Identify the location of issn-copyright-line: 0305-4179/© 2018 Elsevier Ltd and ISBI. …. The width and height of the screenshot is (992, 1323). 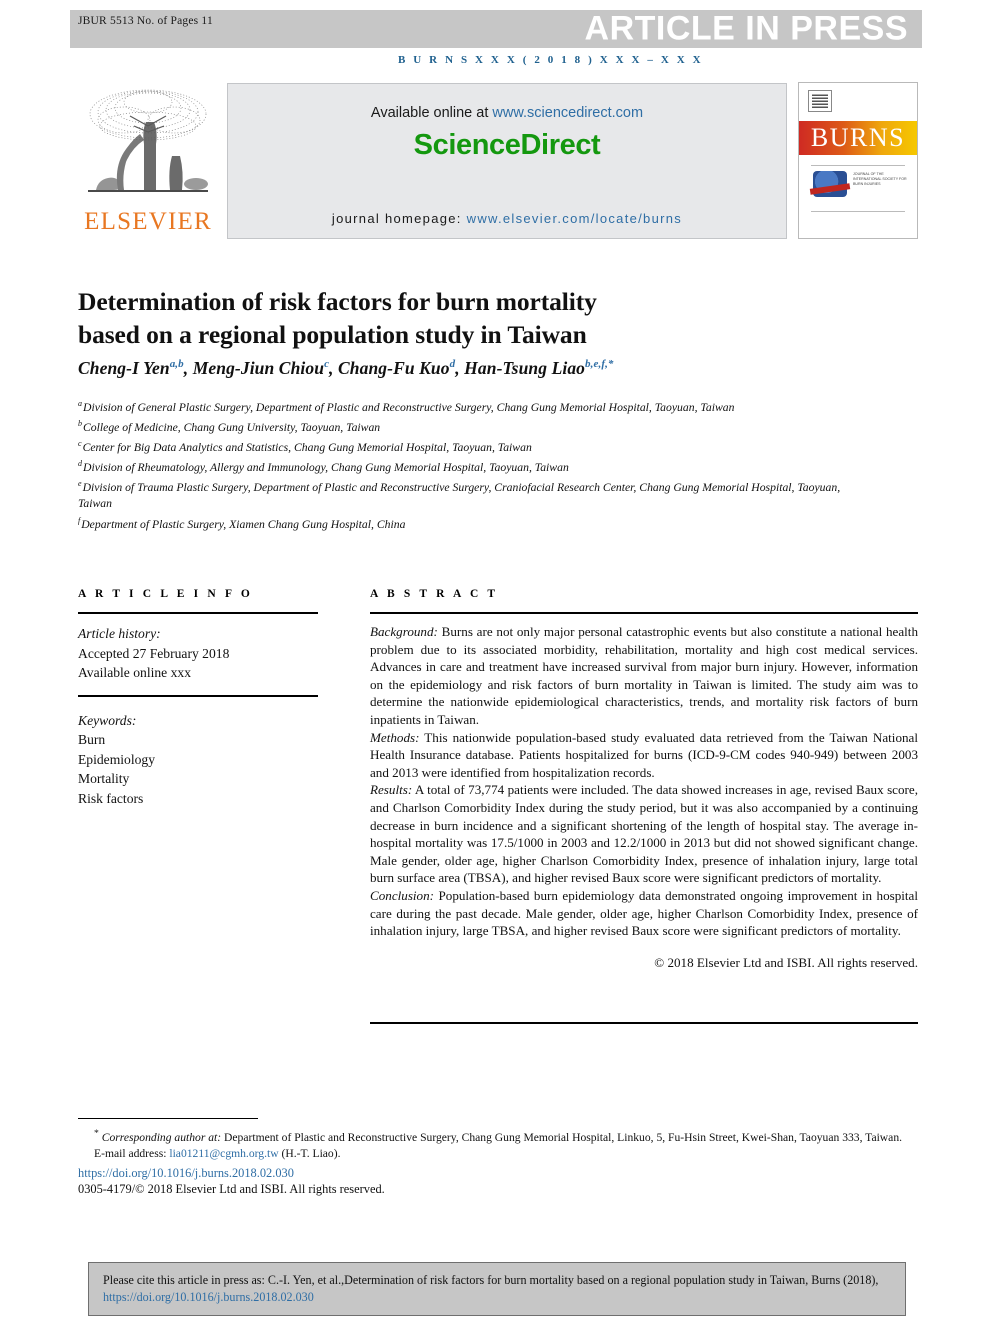
(231, 1189).